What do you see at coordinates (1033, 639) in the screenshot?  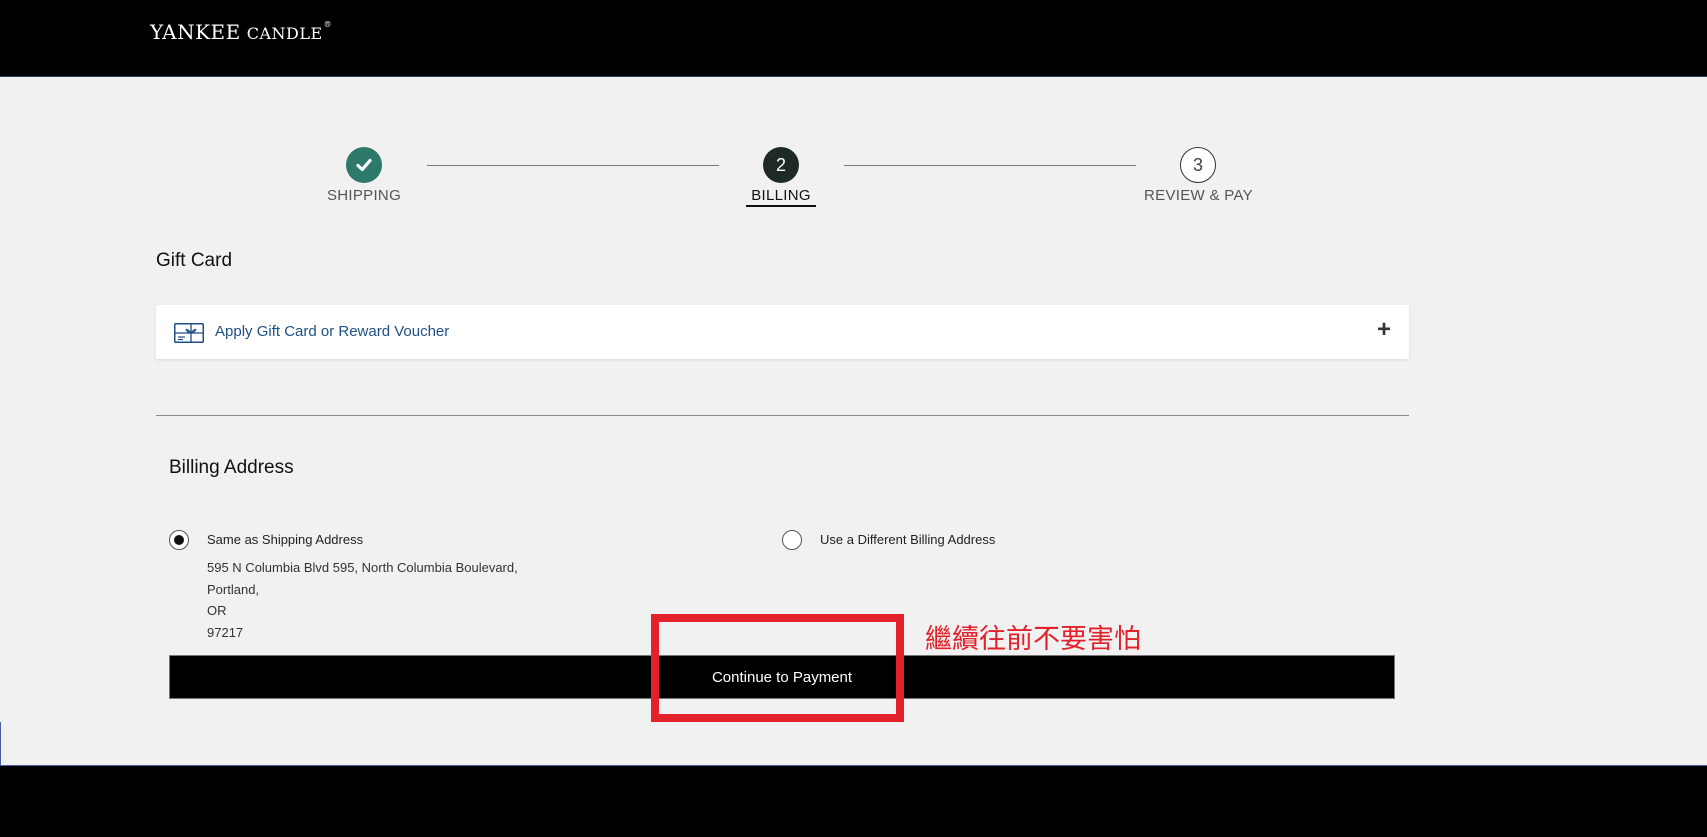 I see `annotation-note: 繼續往前不要害怕` at bounding box center [1033, 639].